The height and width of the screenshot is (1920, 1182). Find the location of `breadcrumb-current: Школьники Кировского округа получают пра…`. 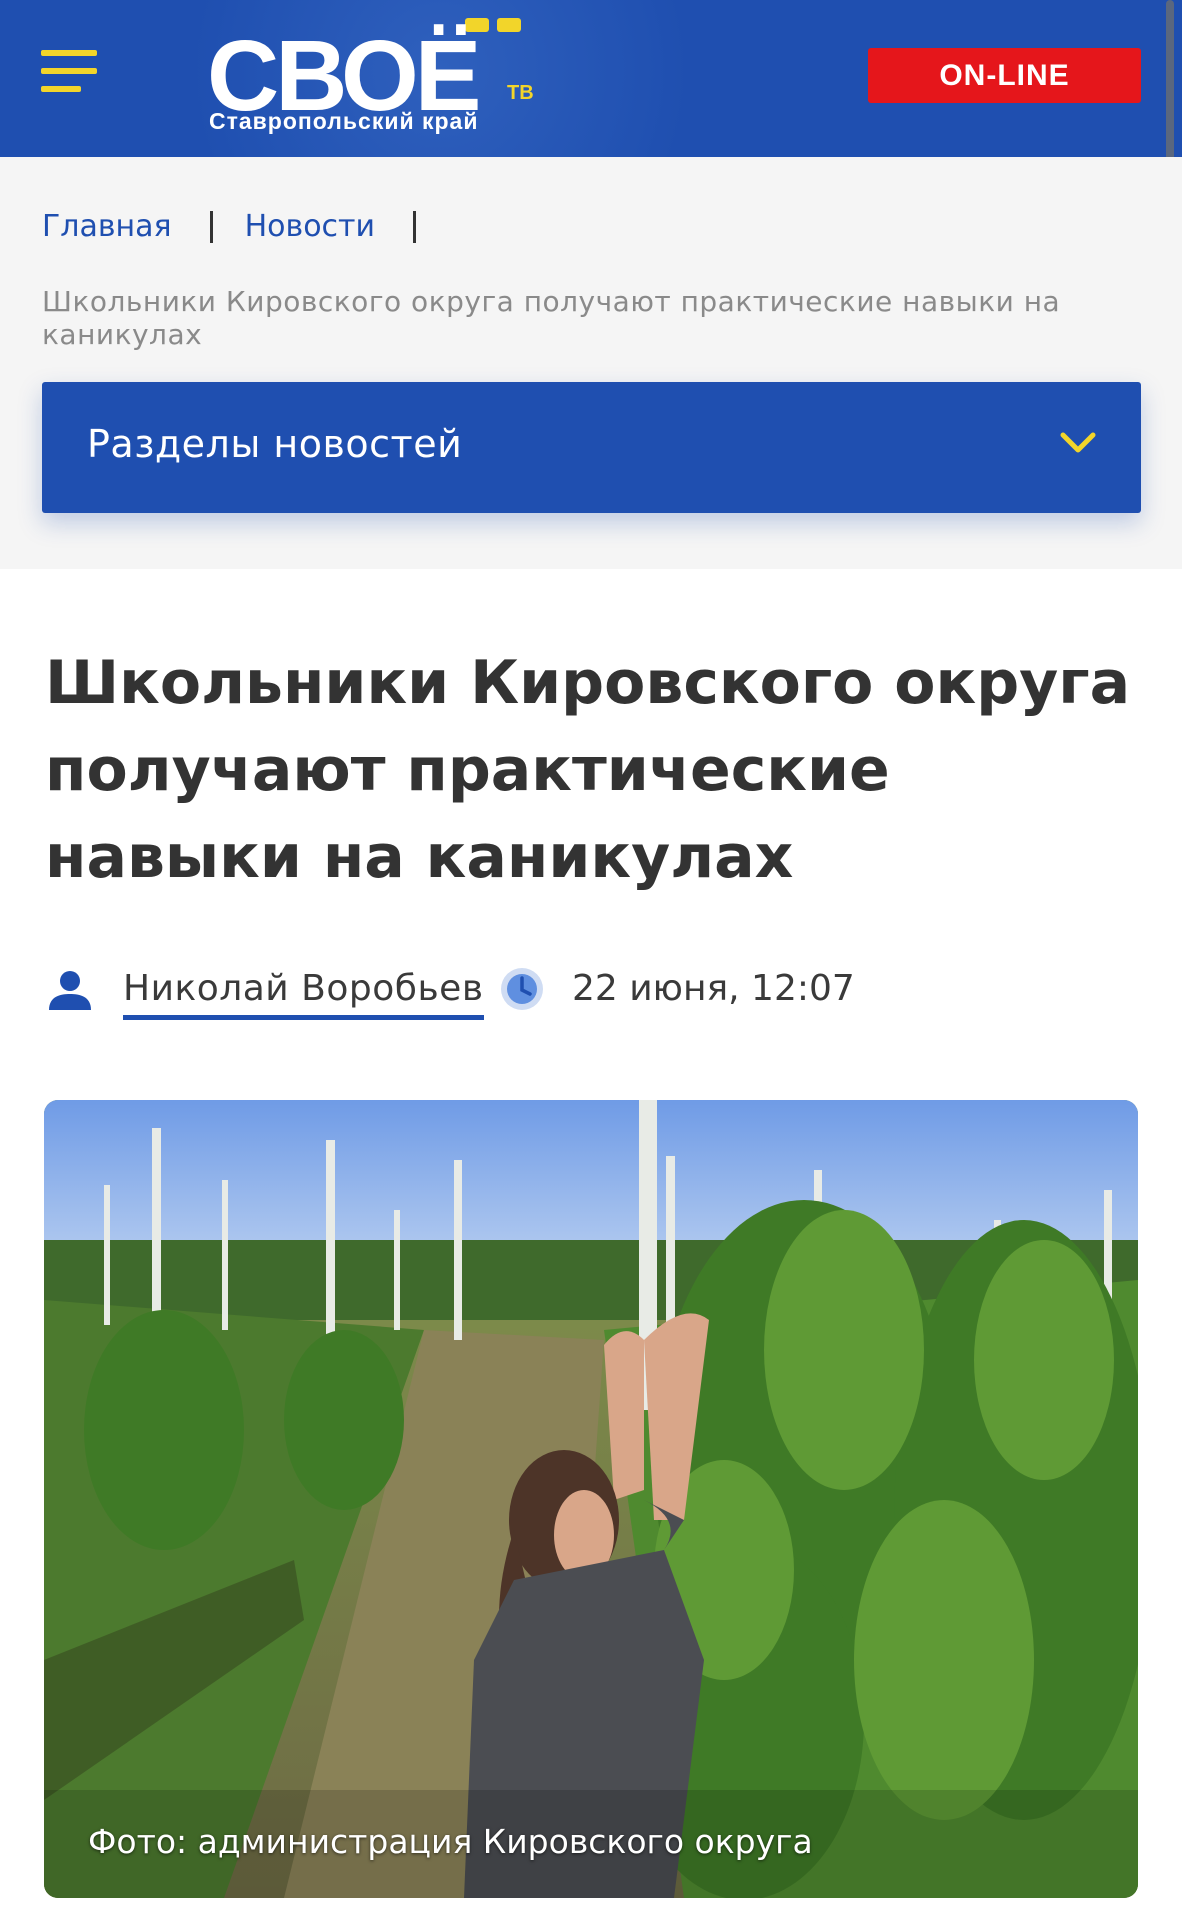

breadcrumb-current: Школьники Кировского округа получают пра… is located at coordinates (551, 318).